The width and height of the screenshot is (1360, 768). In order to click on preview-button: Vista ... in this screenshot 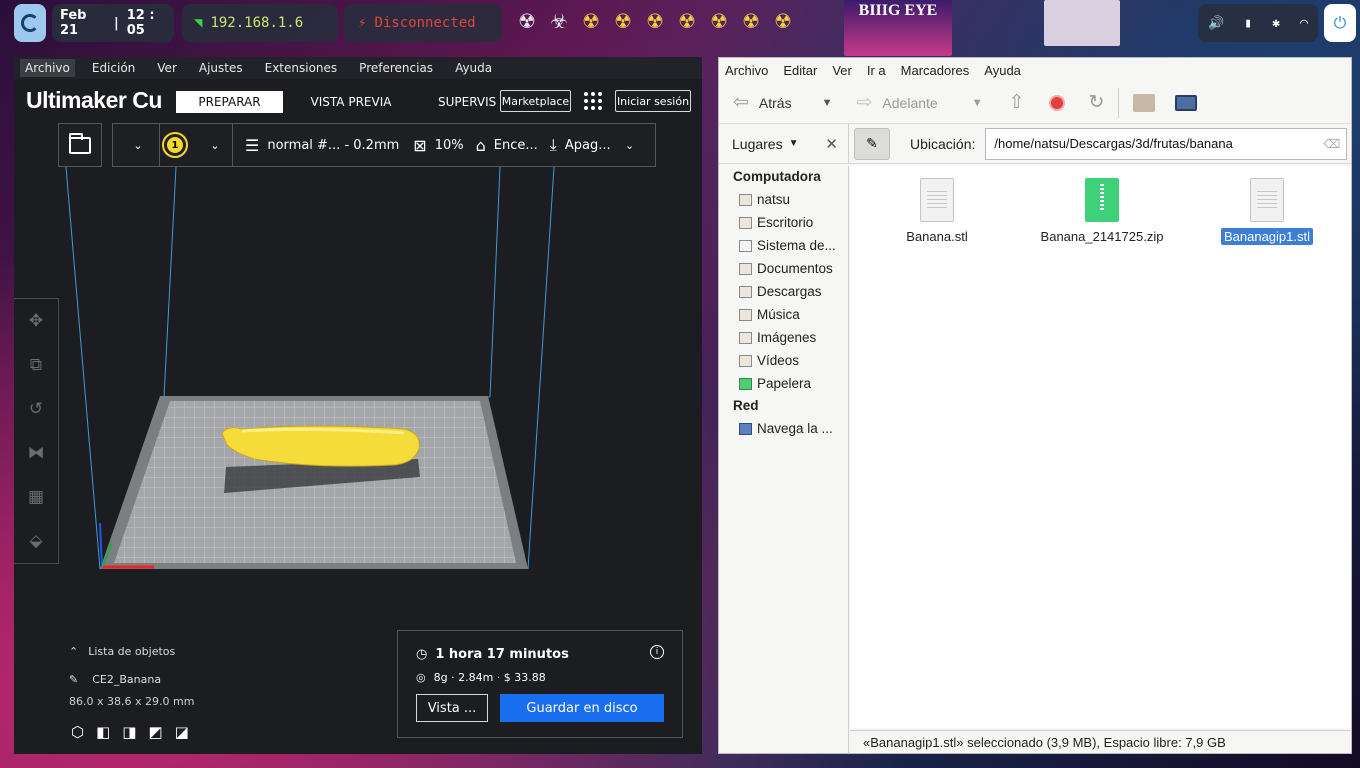, I will do `click(452, 708)`.